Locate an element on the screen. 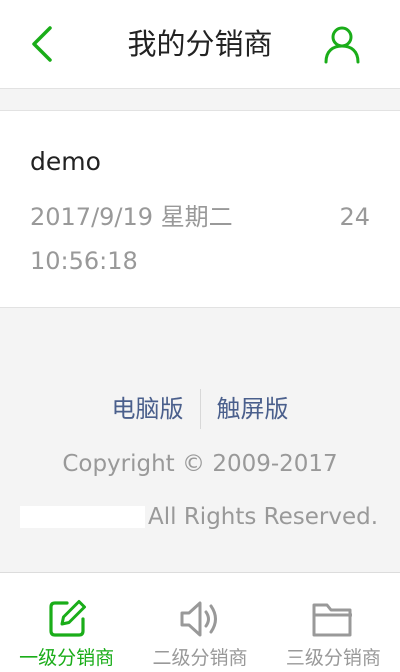 This screenshot has height=672, width=400. folder-icon is located at coordinates (332, 620).